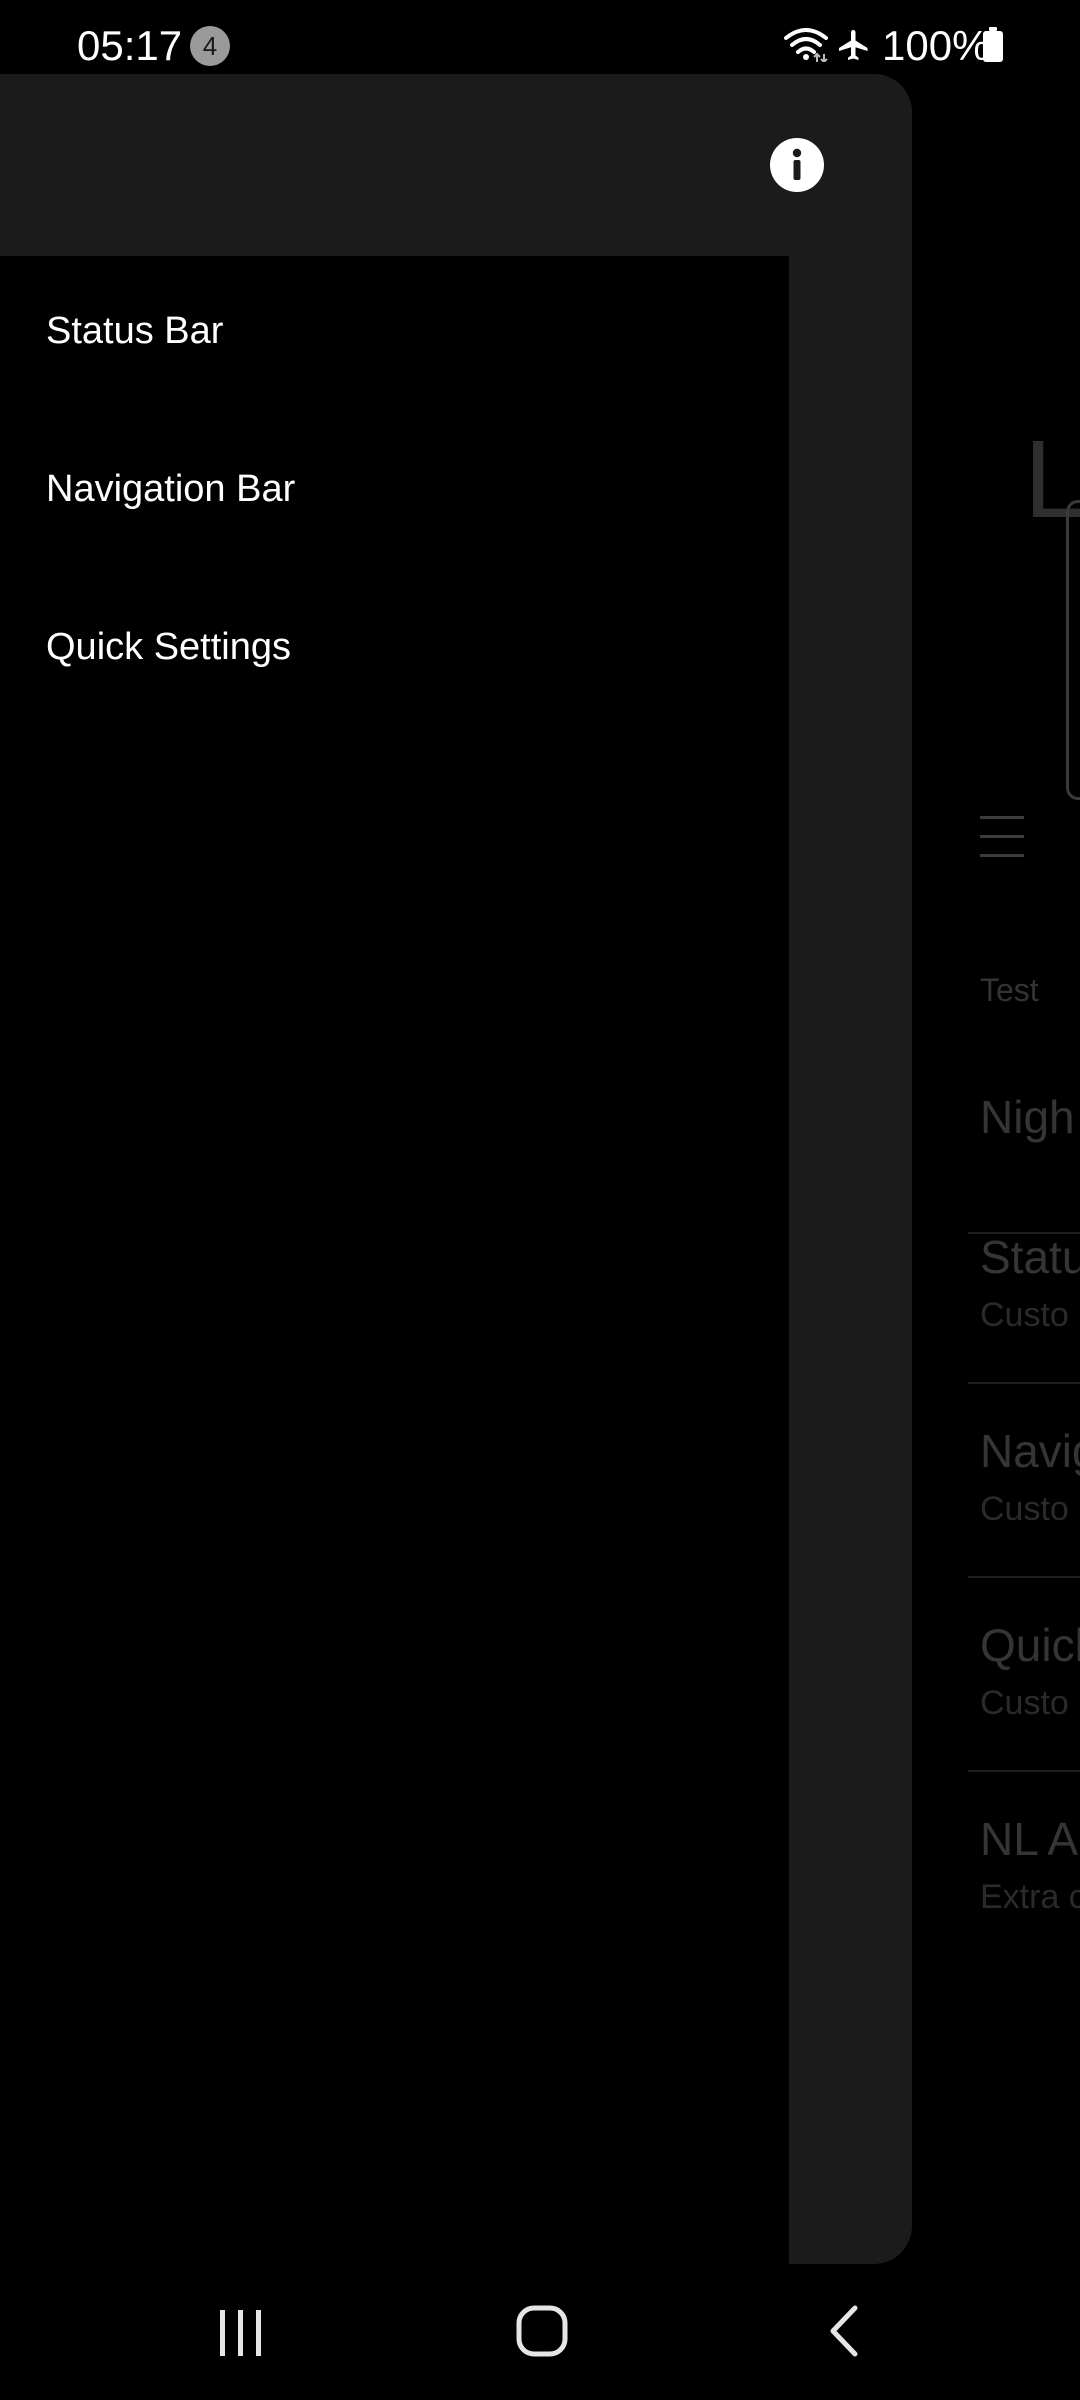  Describe the element at coordinates (1024, 1287) in the screenshot. I see `main-screen-list-item: Statu Custo` at that location.